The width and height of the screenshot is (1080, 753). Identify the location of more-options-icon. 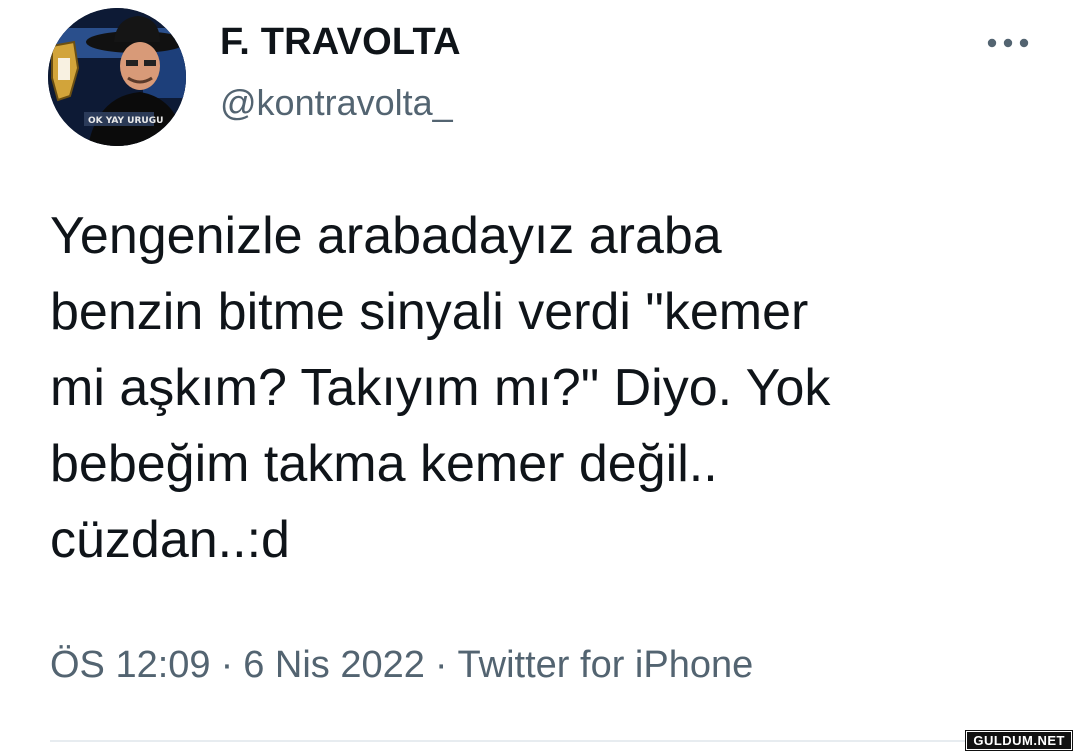
(1008, 43).